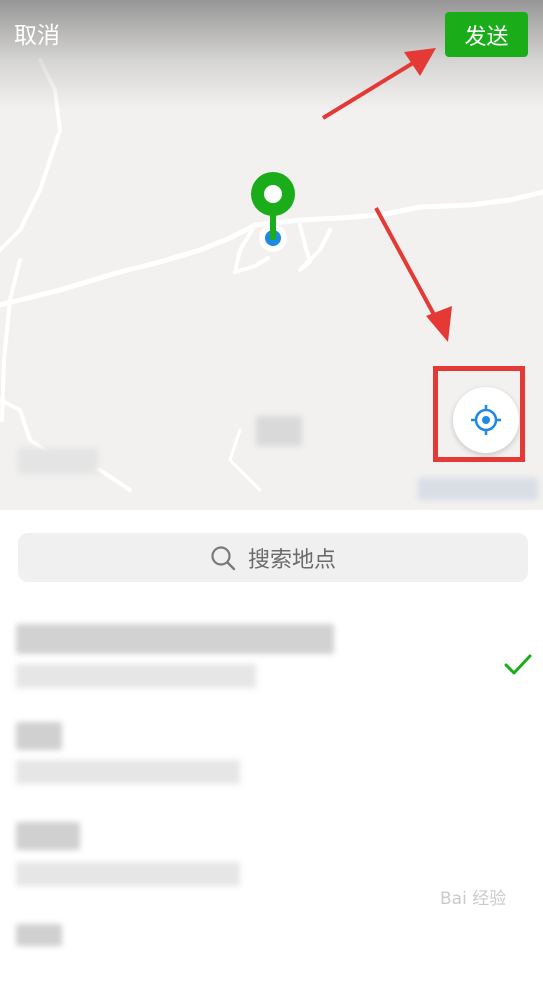  Describe the element at coordinates (291, 560) in the screenshot. I see `search-placeholder: 搜索地点` at that location.